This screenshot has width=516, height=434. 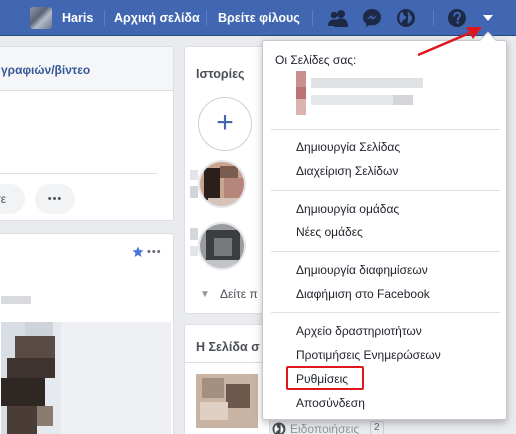 I want to click on top-navigation-bar: Haris Αρχική σελίδα Βρείτε φίλους, so click(x=258, y=18).